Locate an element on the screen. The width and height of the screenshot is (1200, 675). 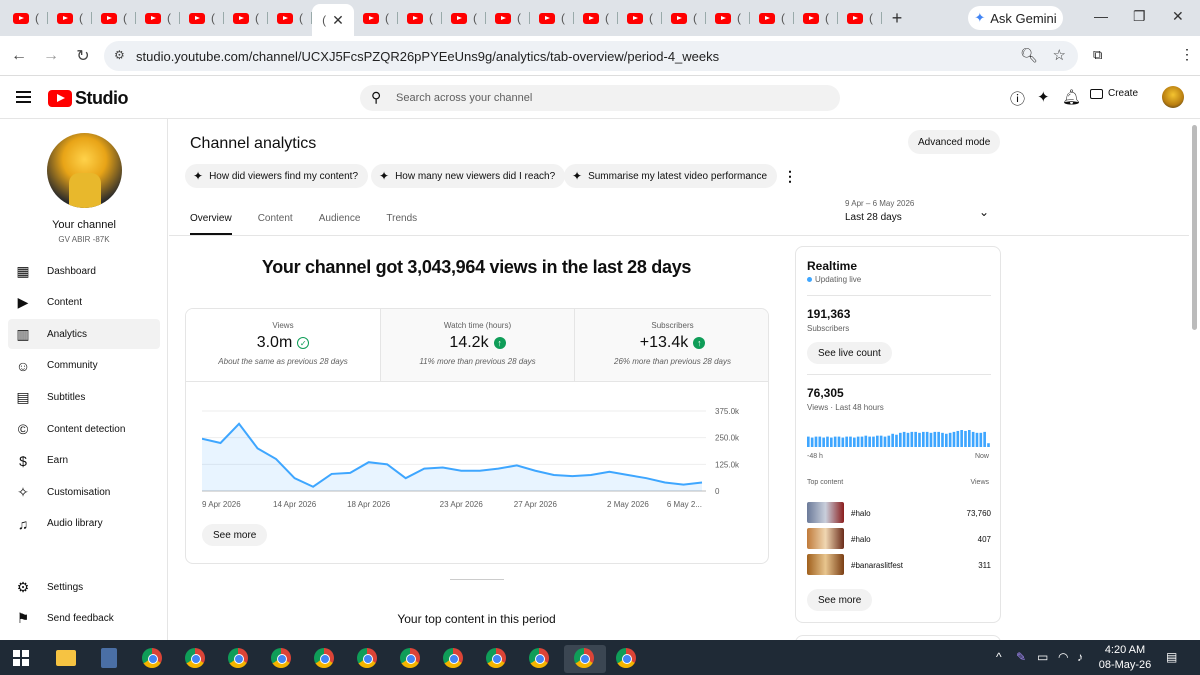
ask-chip-viewers-find: ✦ How did viewers find my content? is located at coordinates (277, 176).